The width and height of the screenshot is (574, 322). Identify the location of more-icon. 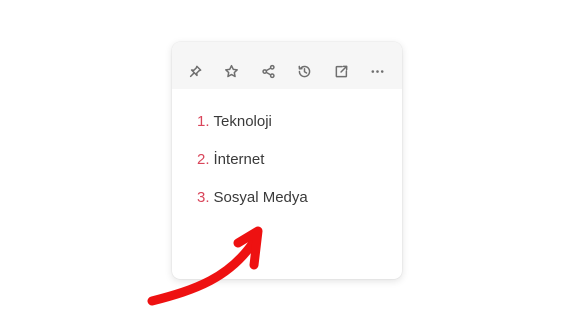
(377, 71).